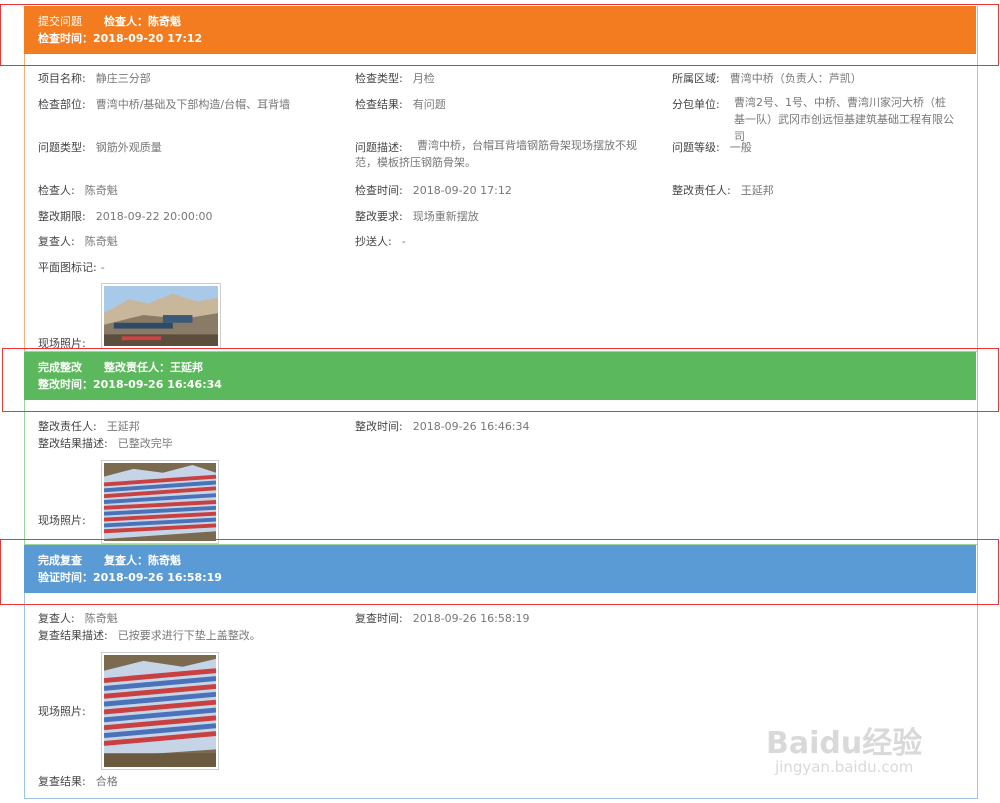  What do you see at coordinates (94, 78) in the screenshot?
I see `field-project: 项目名称: 静庄三分部` at bounding box center [94, 78].